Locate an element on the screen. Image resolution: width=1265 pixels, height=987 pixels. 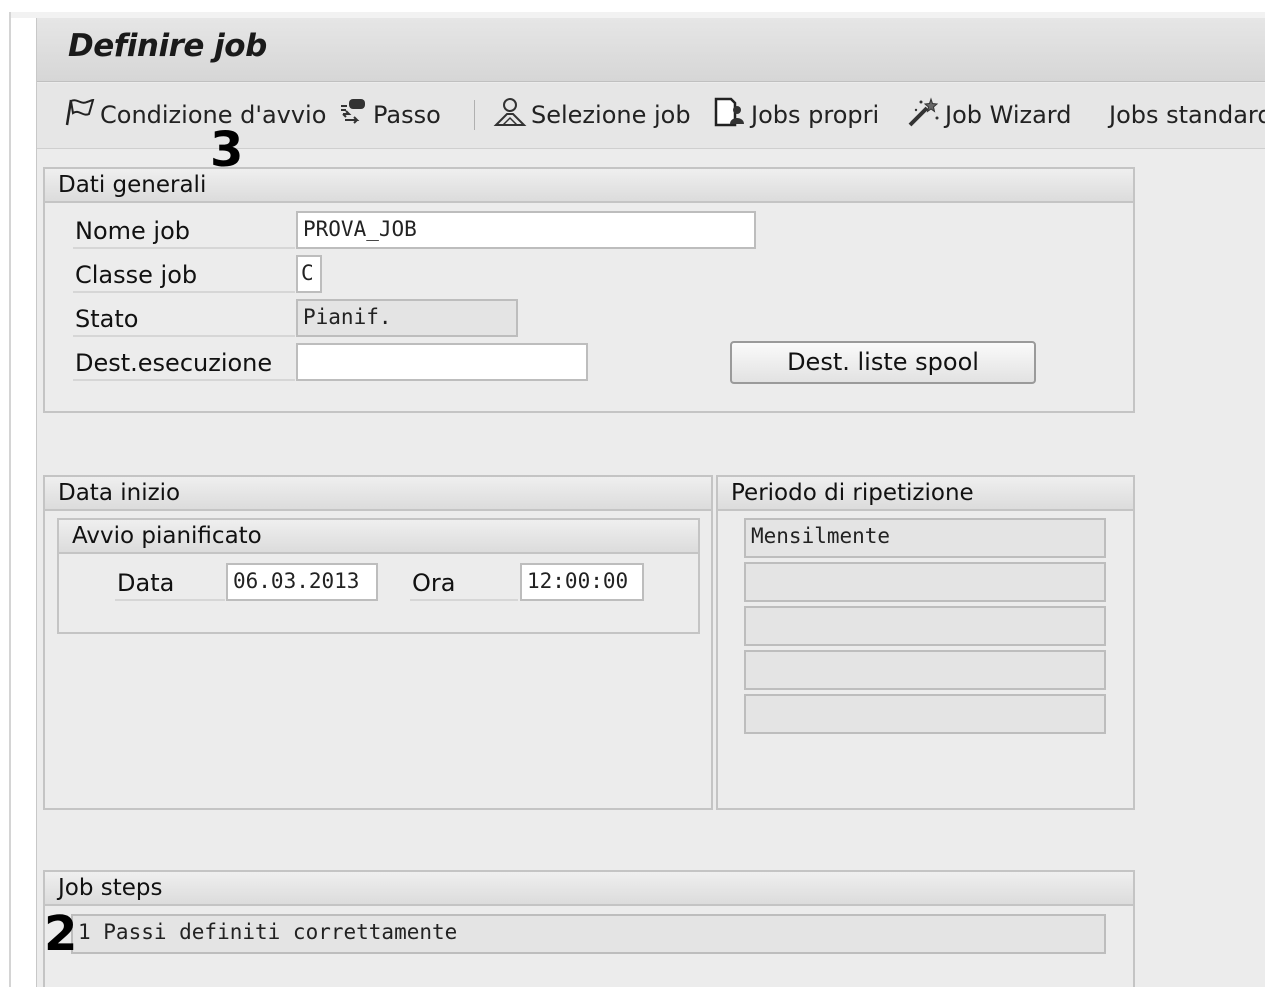
spool-list-recipient-button: Dest. liste spool is located at coordinates (883, 362).